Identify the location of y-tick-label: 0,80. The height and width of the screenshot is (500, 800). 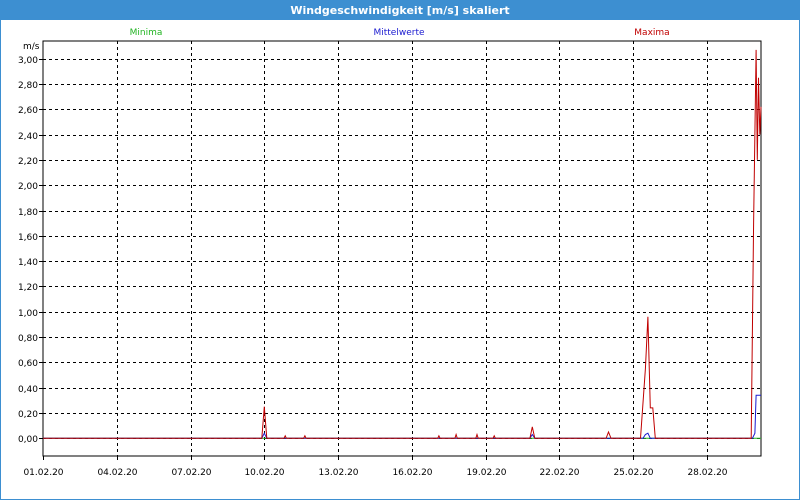
(28, 339).